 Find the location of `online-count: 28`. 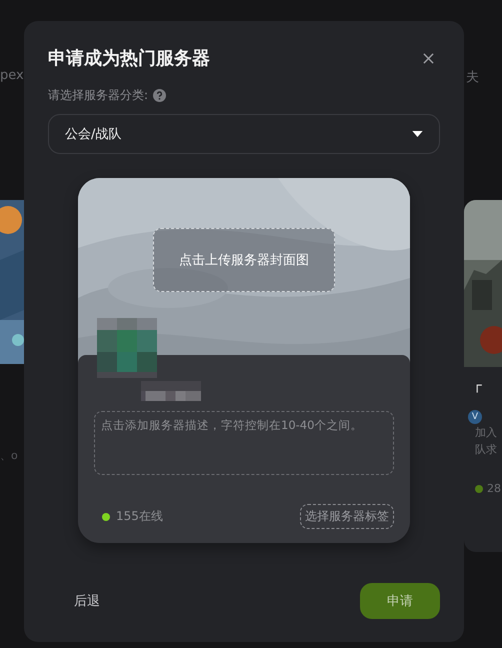

online-count: 28 is located at coordinates (494, 488).